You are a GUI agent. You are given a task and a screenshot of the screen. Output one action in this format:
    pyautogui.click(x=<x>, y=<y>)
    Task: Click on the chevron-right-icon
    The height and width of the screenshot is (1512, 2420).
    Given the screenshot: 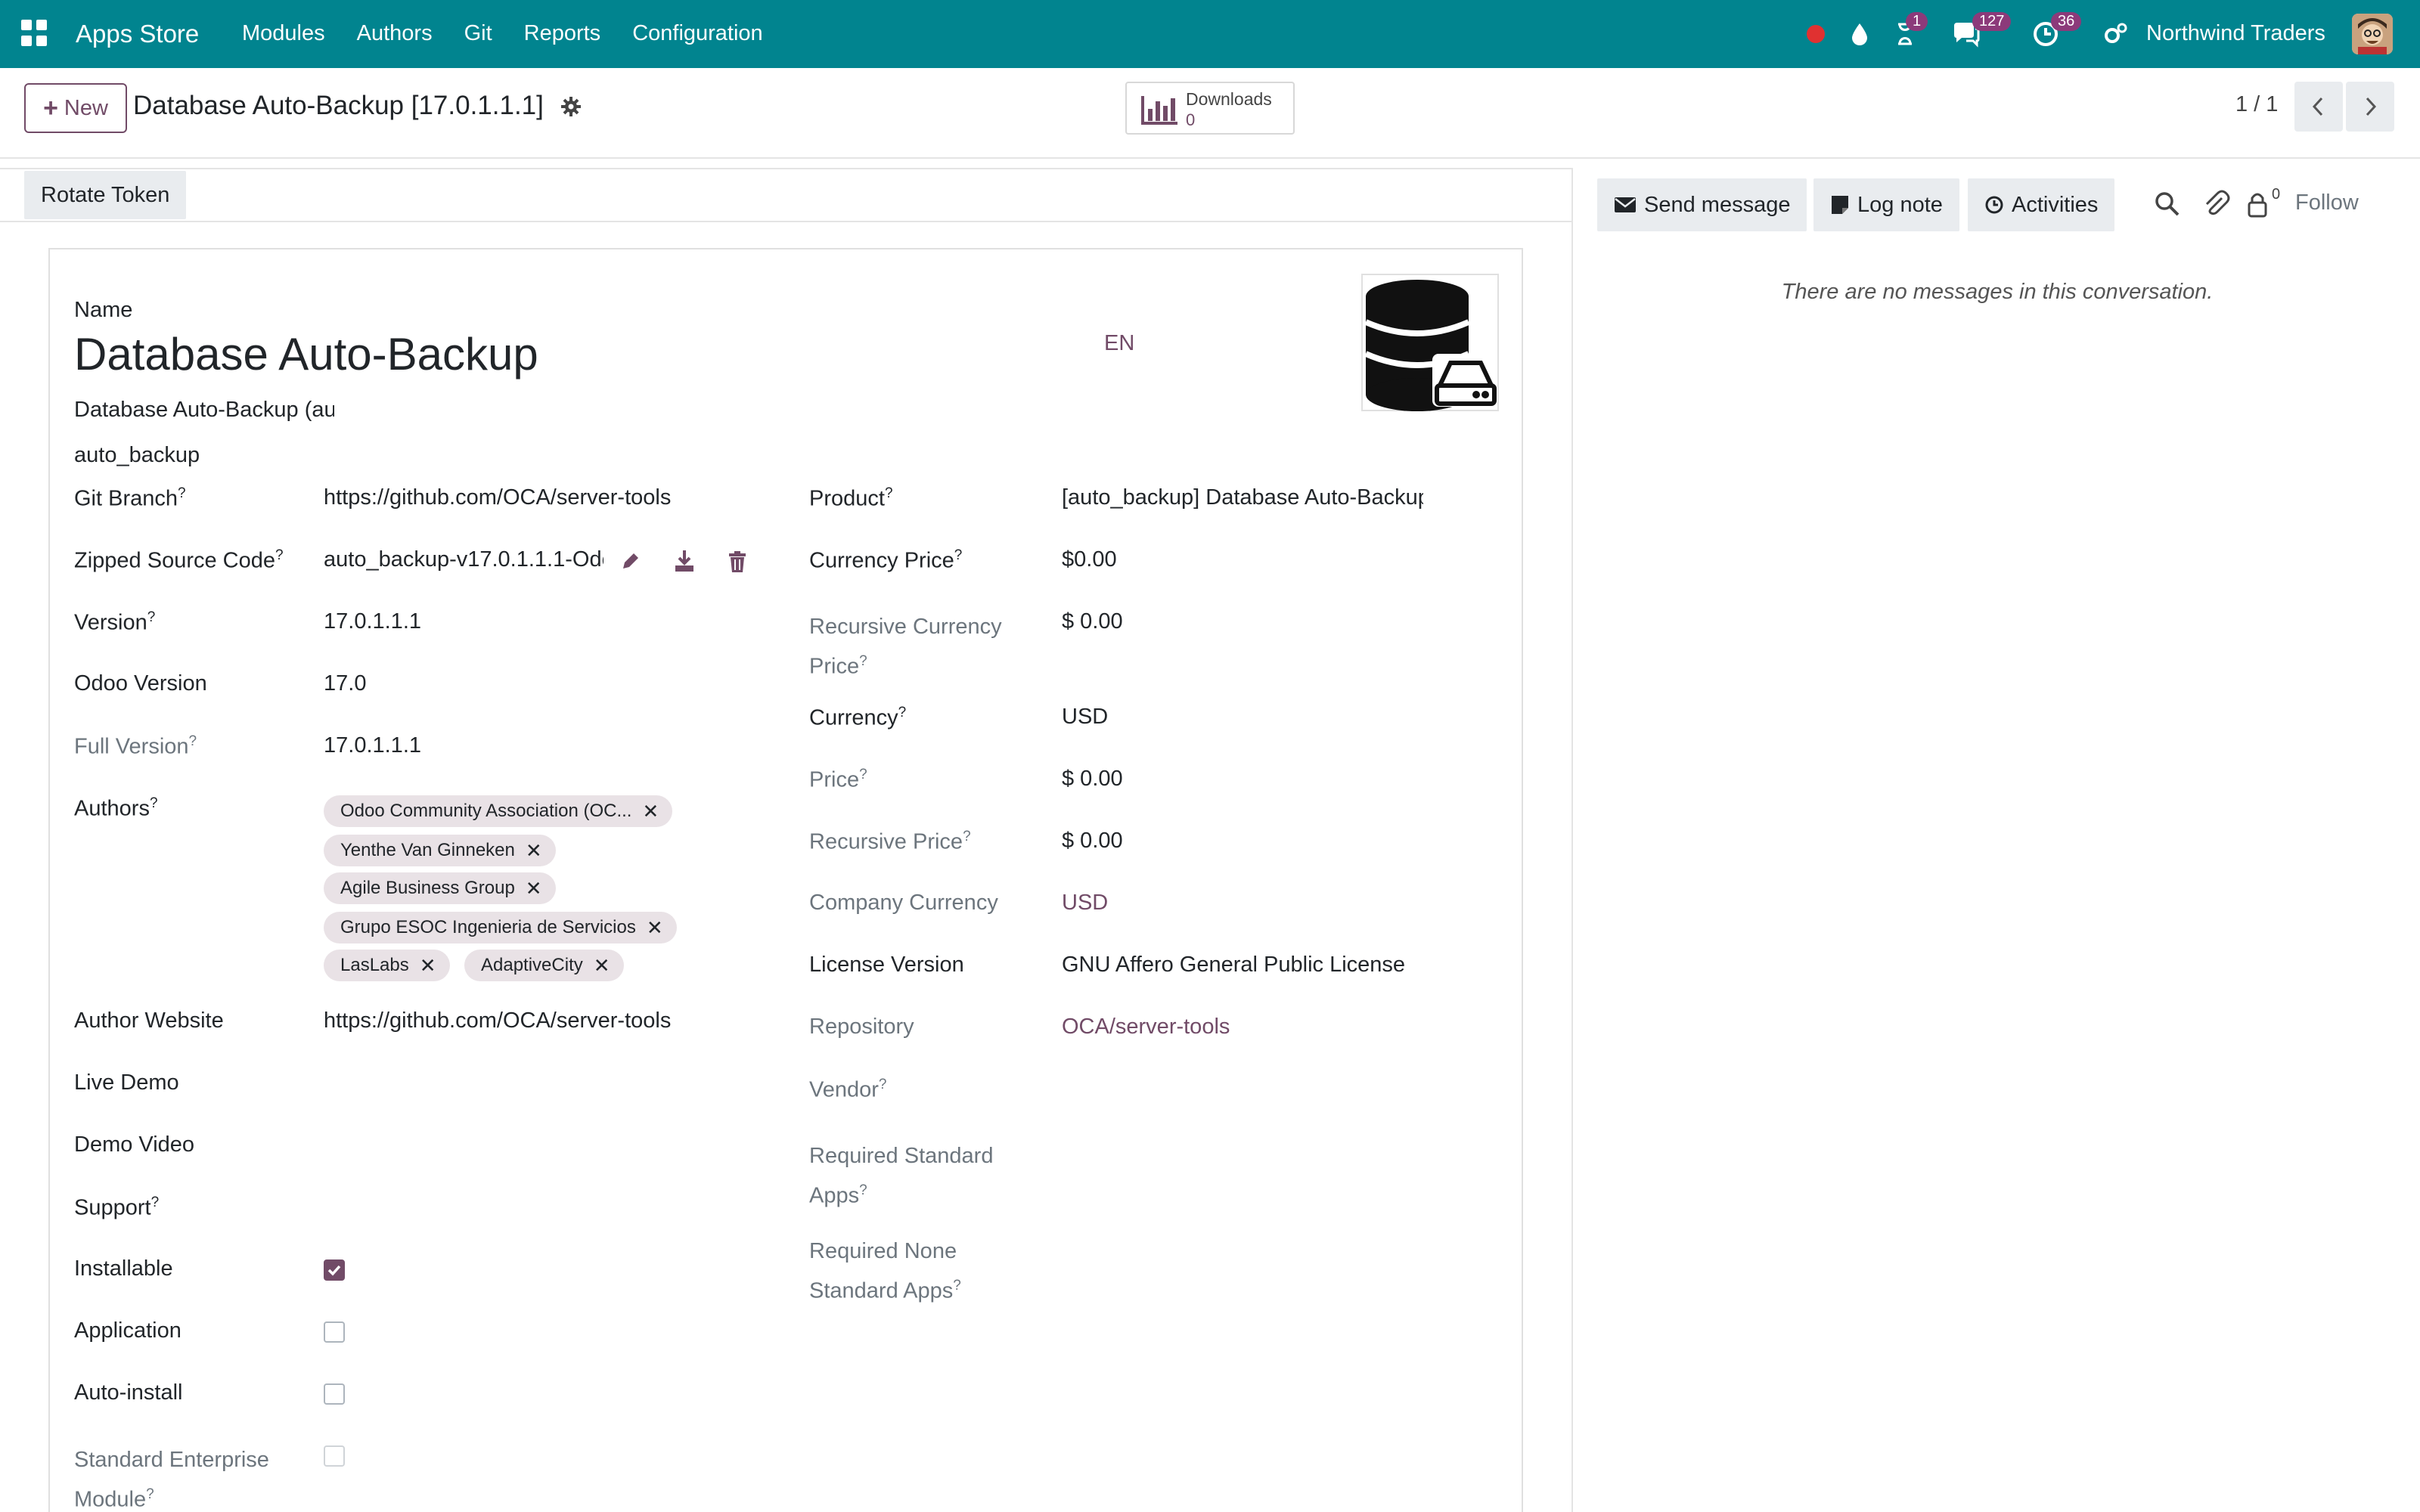 What is the action you would take?
    pyautogui.click(x=2371, y=106)
    